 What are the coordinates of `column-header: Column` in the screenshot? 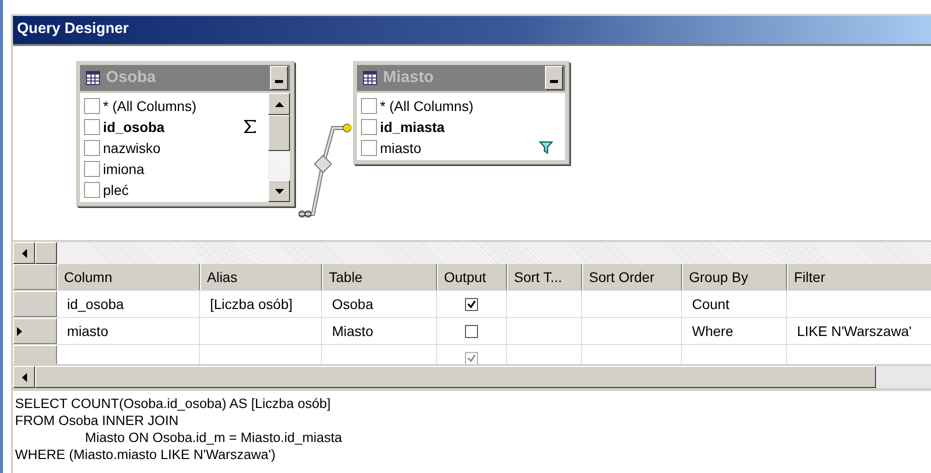 It's located at (128, 277).